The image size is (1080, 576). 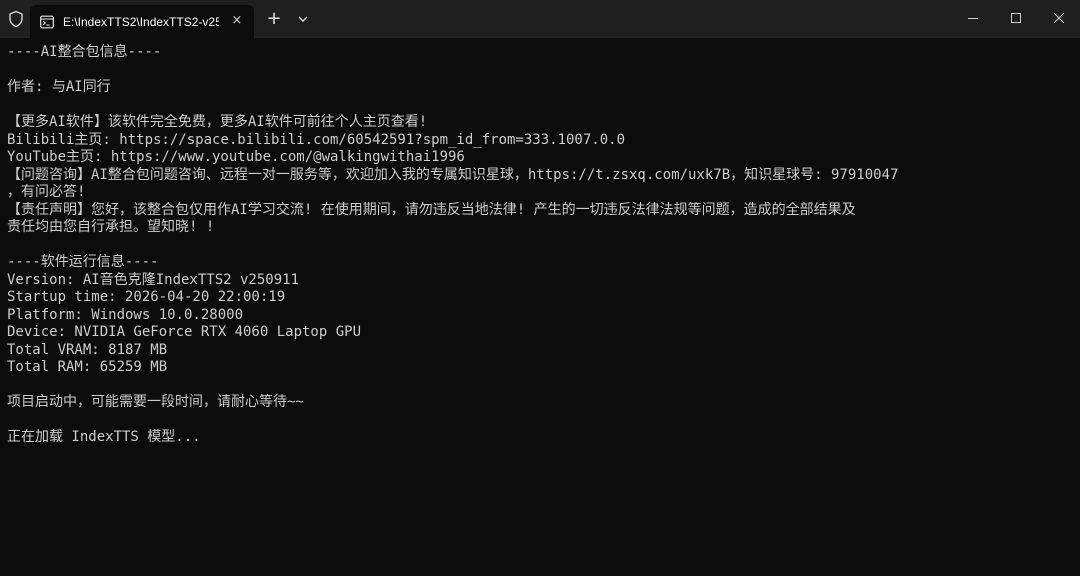 What do you see at coordinates (303, 19) in the screenshot?
I see `chevron-down-icon` at bounding box center [303, 19].